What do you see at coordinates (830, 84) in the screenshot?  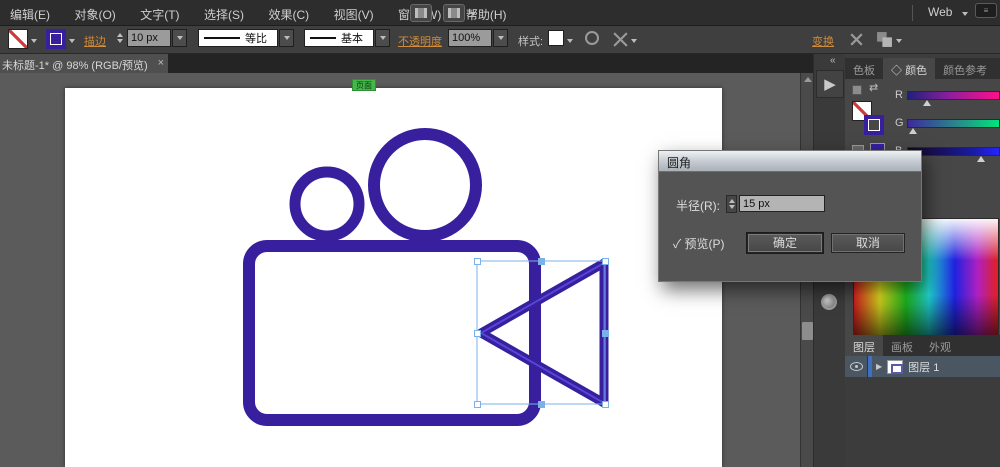 I see `flash-panel-icon: ▶` at bounding box center [830, 84].